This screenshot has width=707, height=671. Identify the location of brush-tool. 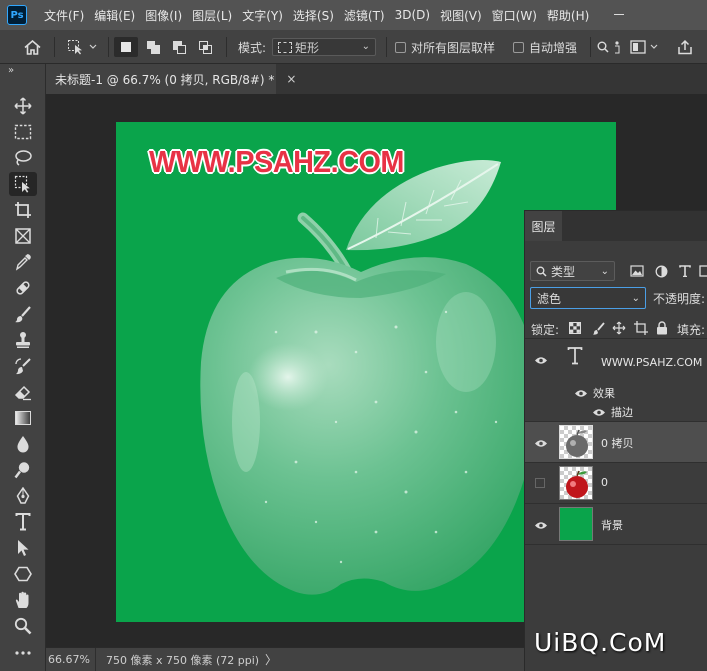
(23, 314).